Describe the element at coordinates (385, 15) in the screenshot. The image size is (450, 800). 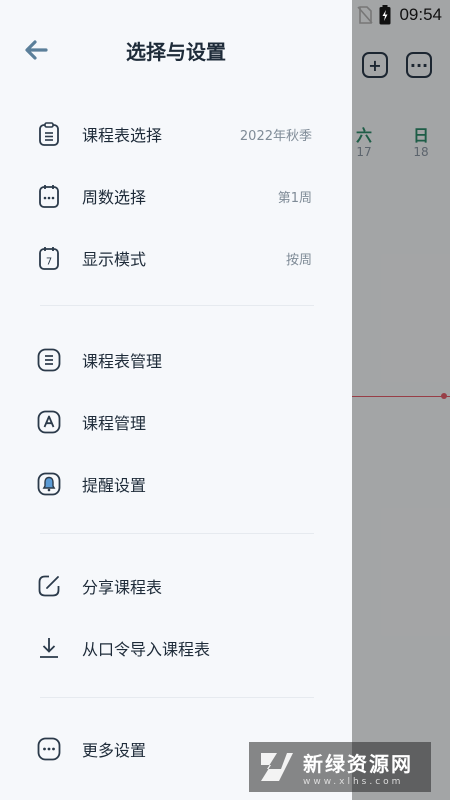
I see `battery-charging-icon` at that location.